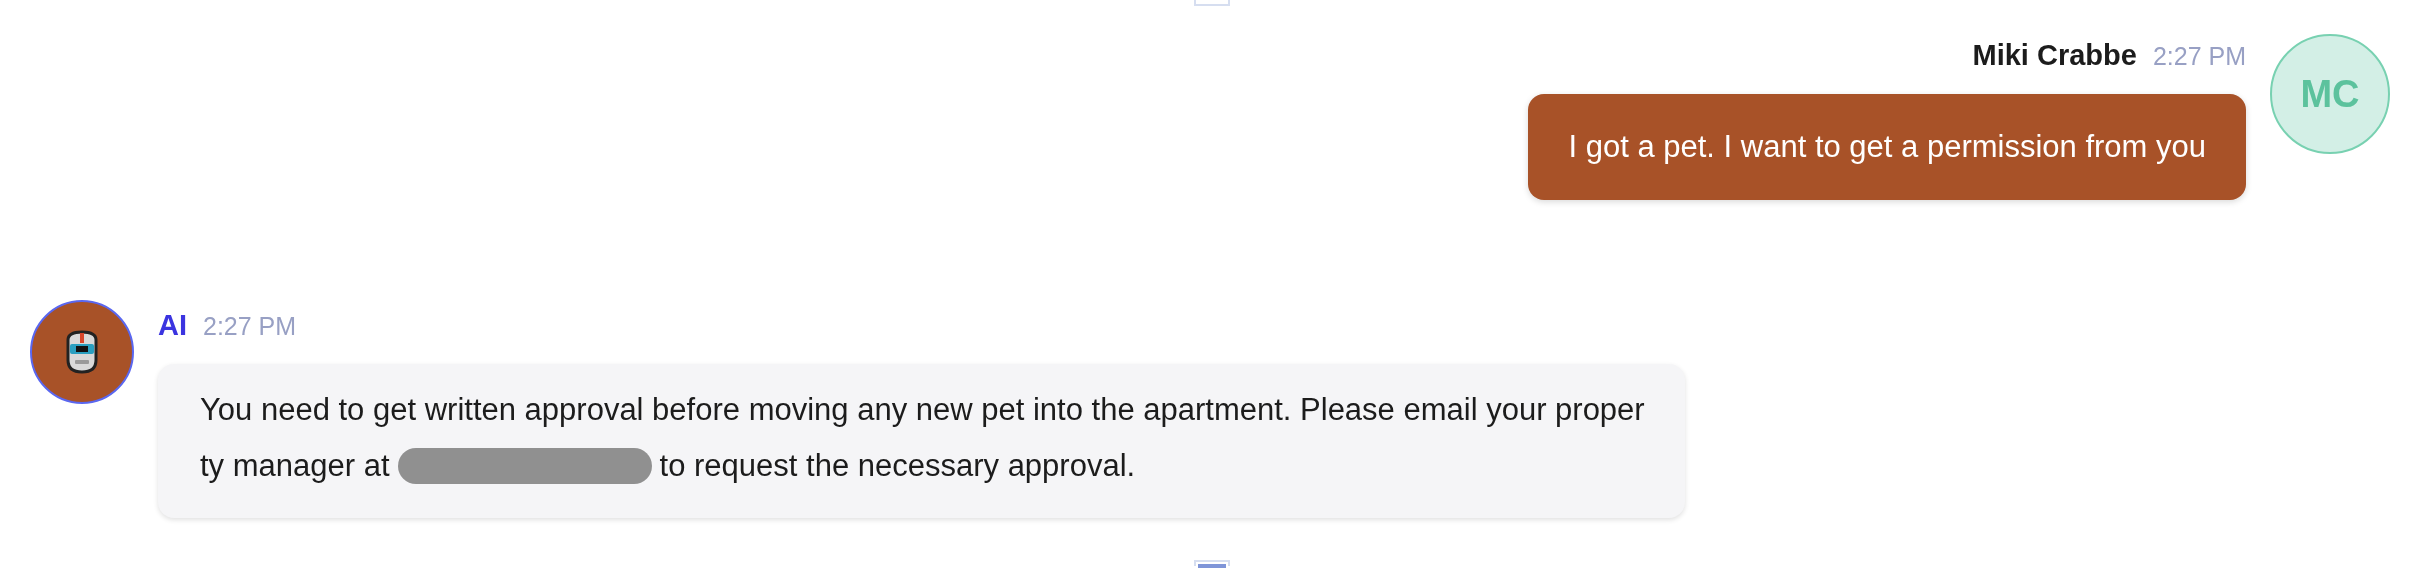 Image resolution: width=2424 pixels, height=572 pixels. I want to click on sender-name: Miki Crabbe, so click(2054, 55).